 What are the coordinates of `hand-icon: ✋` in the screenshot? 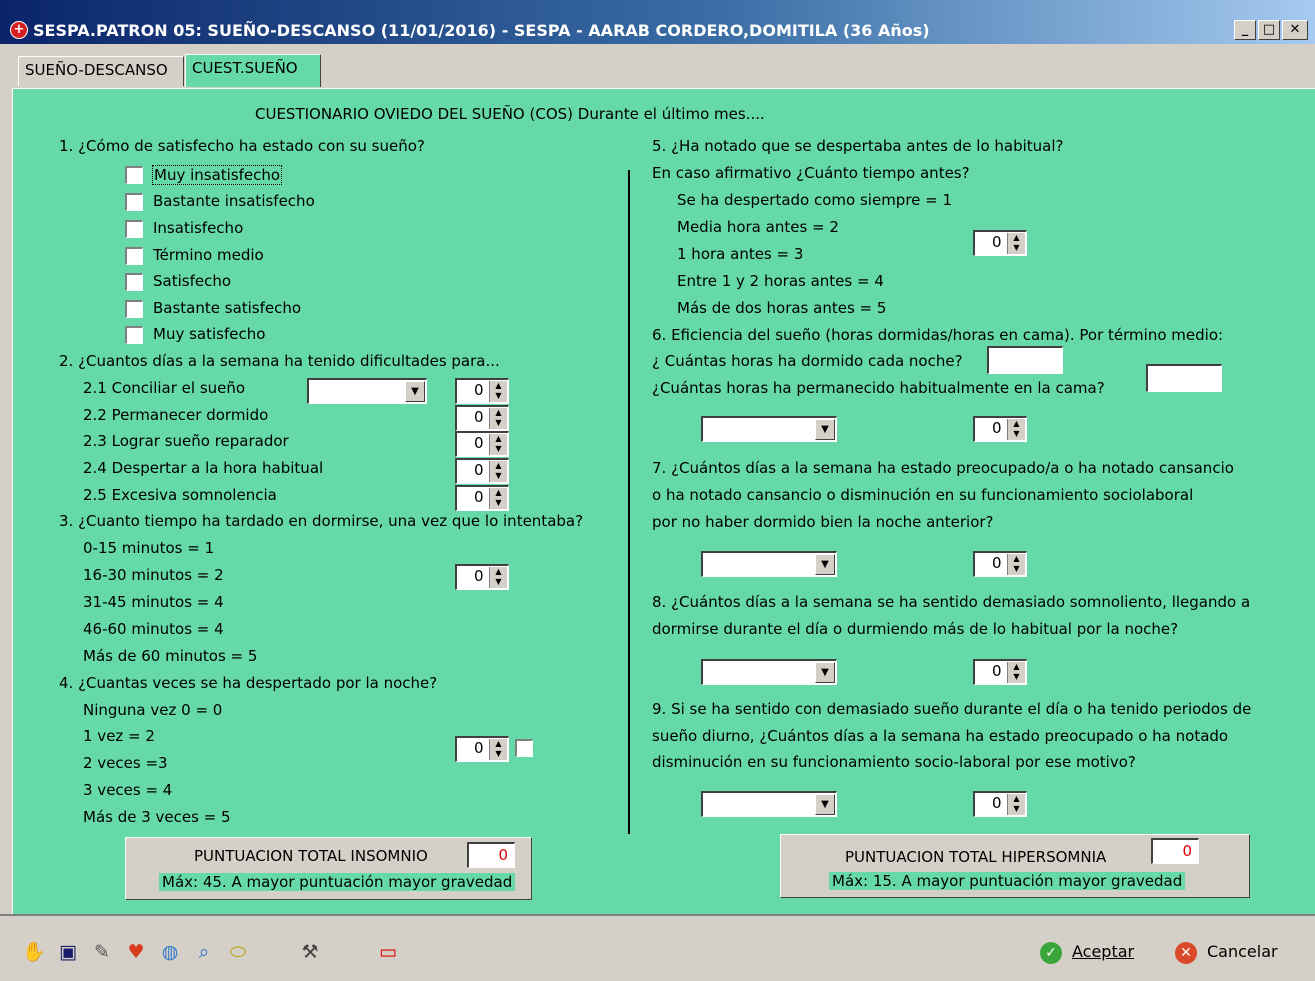 It's located at (34, 952).